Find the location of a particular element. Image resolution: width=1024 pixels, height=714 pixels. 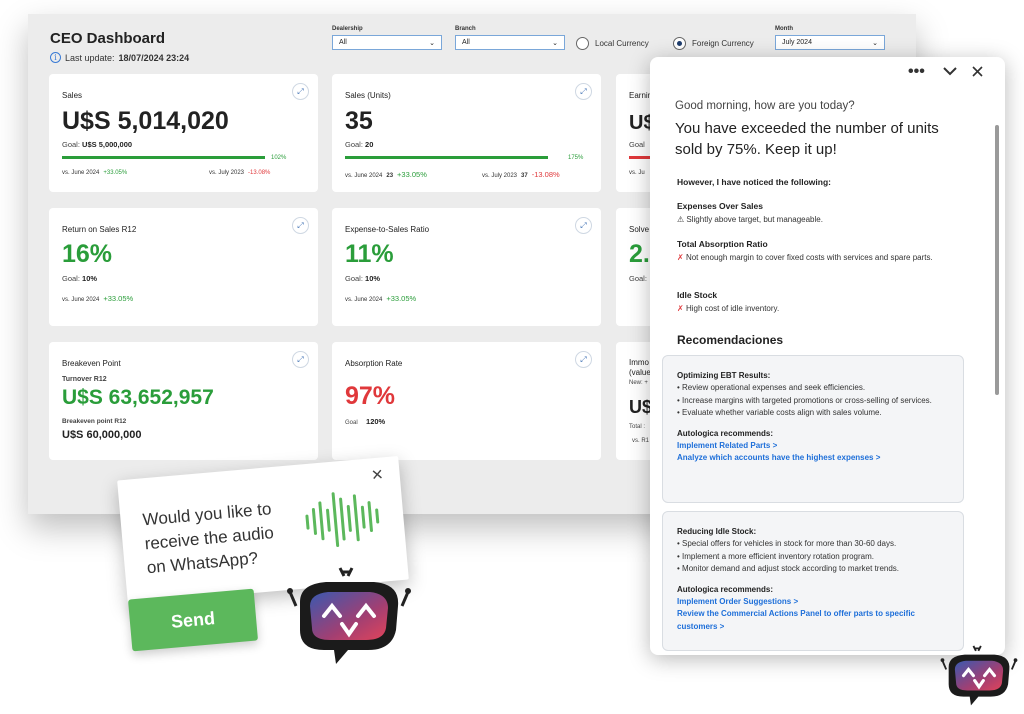

goal: Goal: is located at coordinates (638, 278).